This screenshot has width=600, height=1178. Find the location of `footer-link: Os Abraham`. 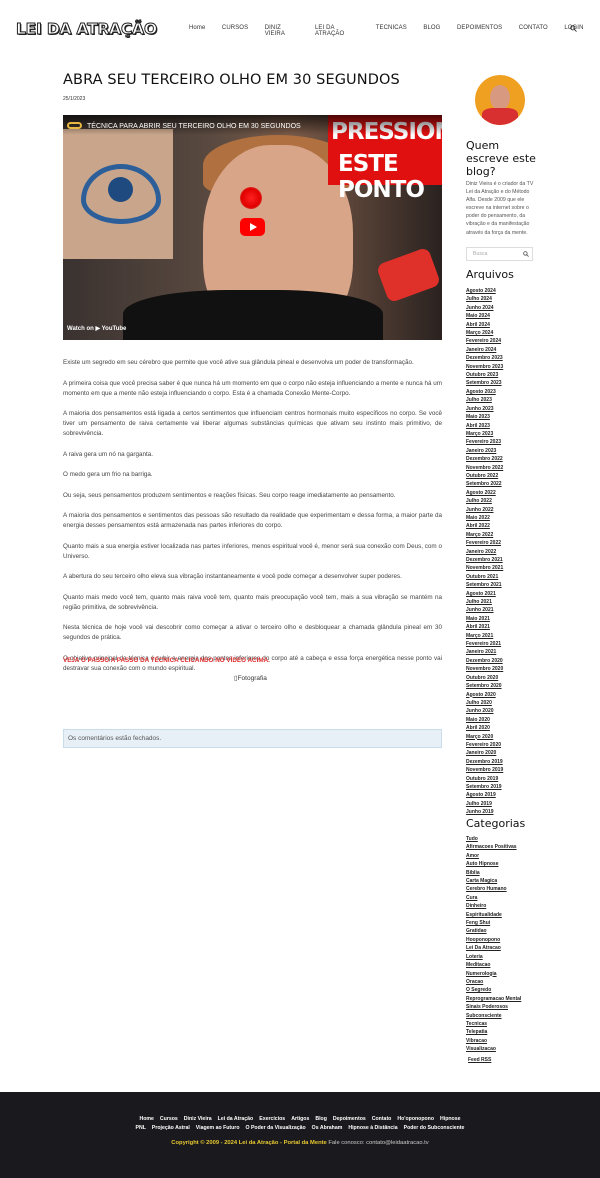

footer-link: Os Abraham is located at coordinates (327, 1128).